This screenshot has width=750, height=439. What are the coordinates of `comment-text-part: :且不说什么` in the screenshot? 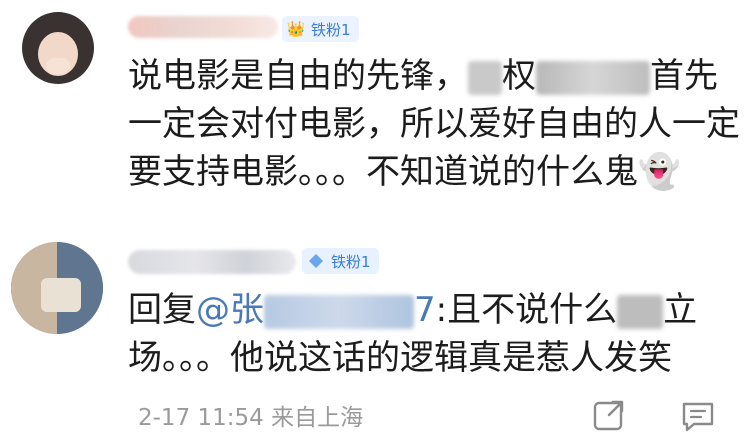 It's located at (526, 310).